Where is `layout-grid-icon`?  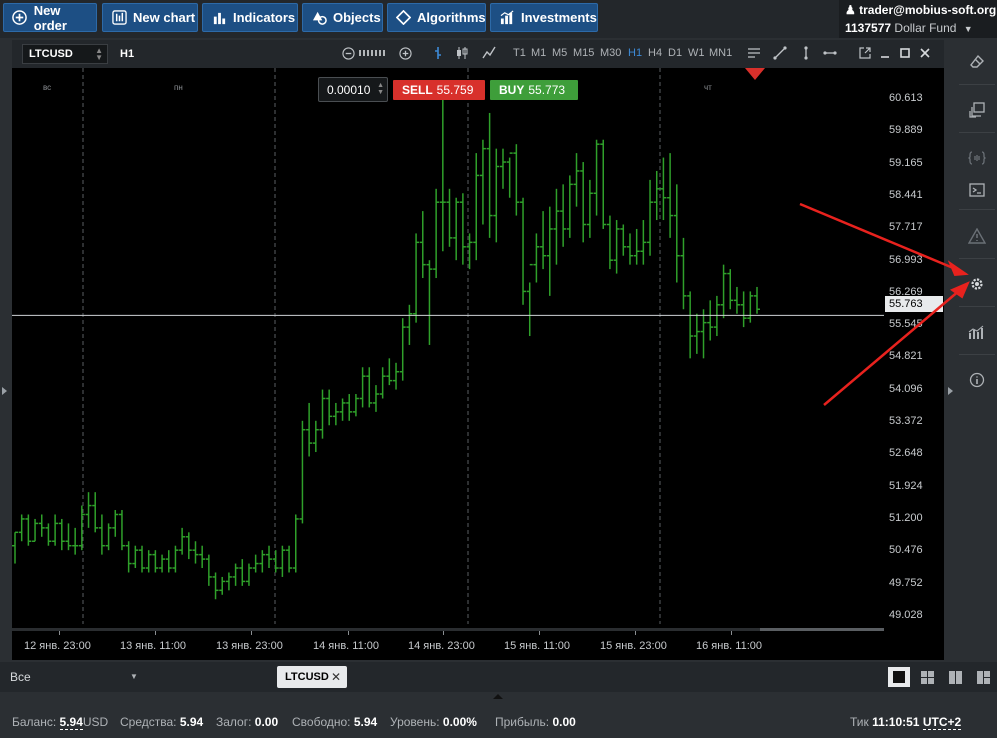
layout-grid-icon is located at coordinates (927, 677).